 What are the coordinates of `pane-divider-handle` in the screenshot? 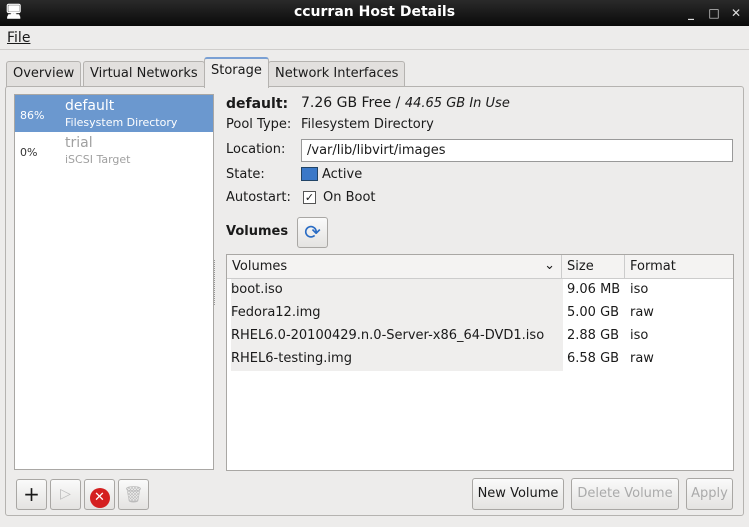 It's located at (215, 282).